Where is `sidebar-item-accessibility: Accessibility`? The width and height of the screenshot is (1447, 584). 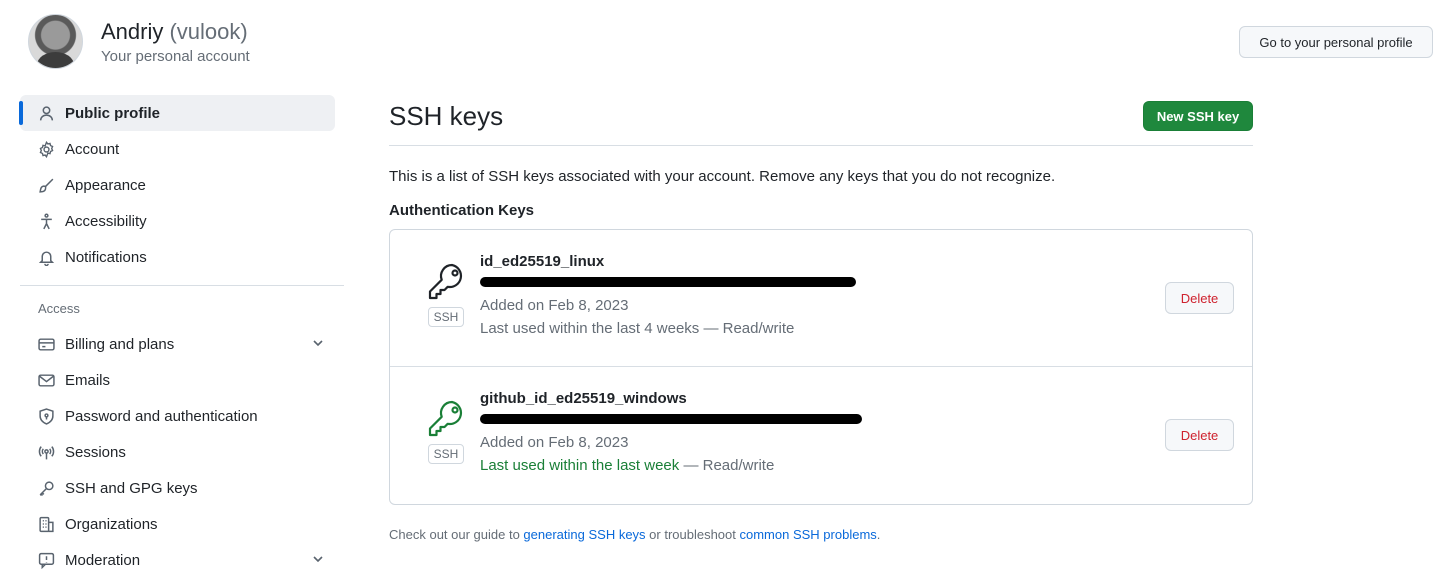
sidebar-item-accessibility: Accessibility is located at coordinates (177, 221).